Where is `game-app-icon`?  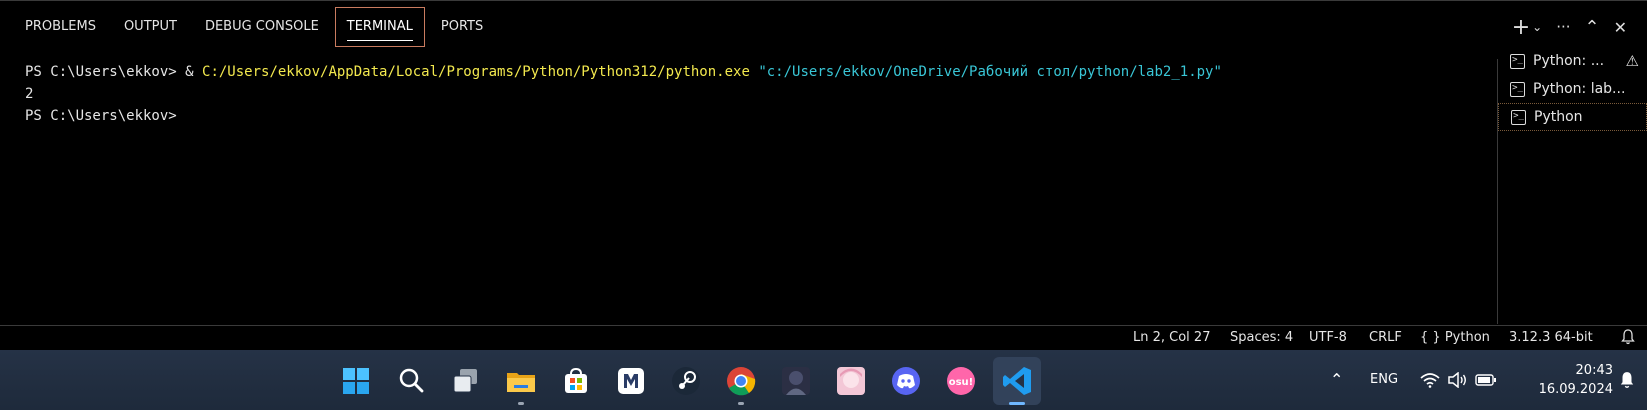 game-app-icon is located at coordinates (796, 381).